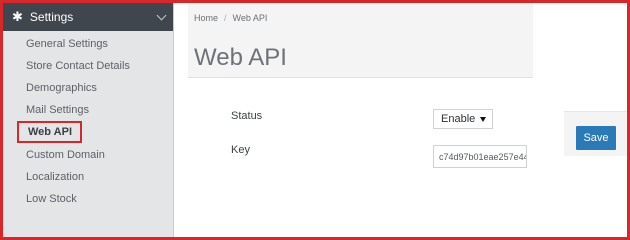  What do you see at coordinates (230, 18) in the screenshot?
I see `breadcrumb: Home / Web API` at bounding box center [230, 18].